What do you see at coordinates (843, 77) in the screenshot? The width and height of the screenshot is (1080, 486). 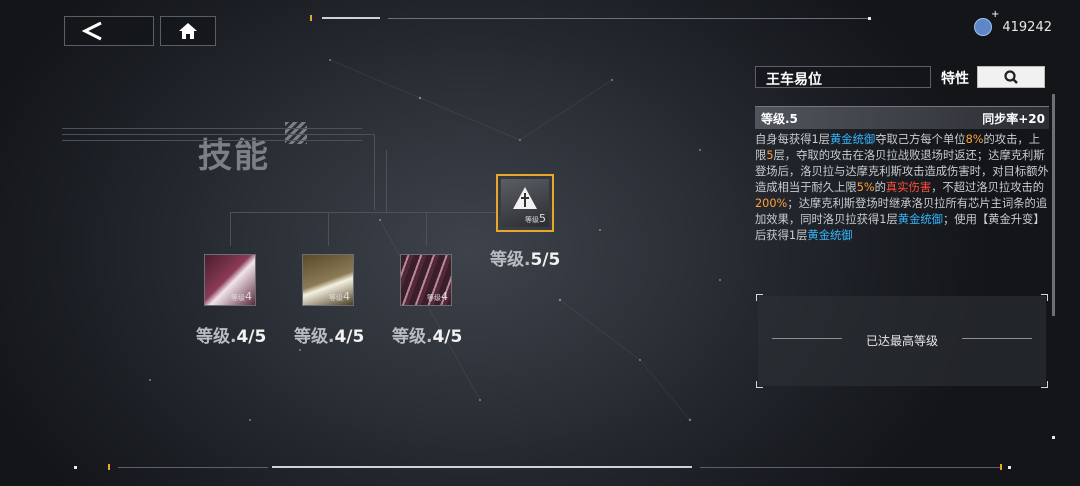 I see `skill-name-bar: 王车易位` at bounding box center [843, 77].